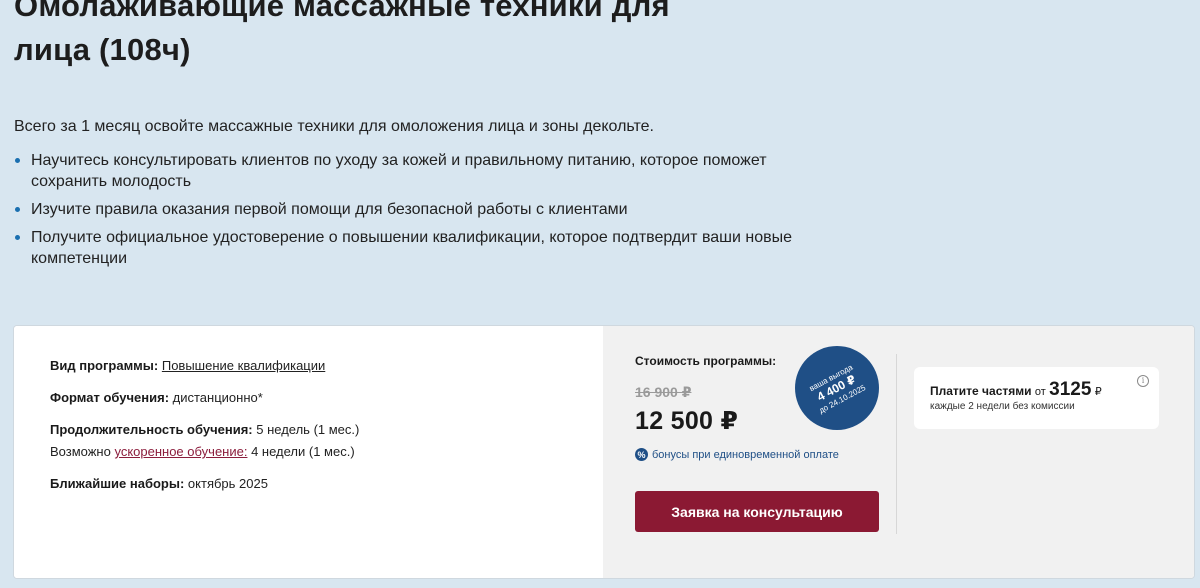 This screenshot has height=588, width=1200. Describe the element at coordinates (1070, 389) in the screenshot. I see `installment-amount: 3125` at that location.